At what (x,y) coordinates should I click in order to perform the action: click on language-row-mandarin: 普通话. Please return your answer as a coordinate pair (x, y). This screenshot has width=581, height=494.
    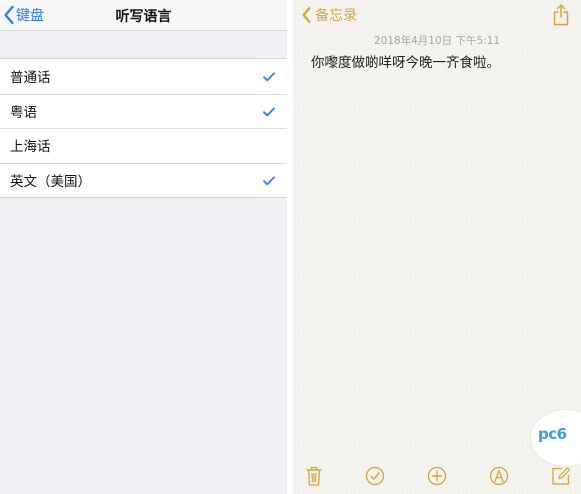
    Looking at the image, I should click on (143, 76).